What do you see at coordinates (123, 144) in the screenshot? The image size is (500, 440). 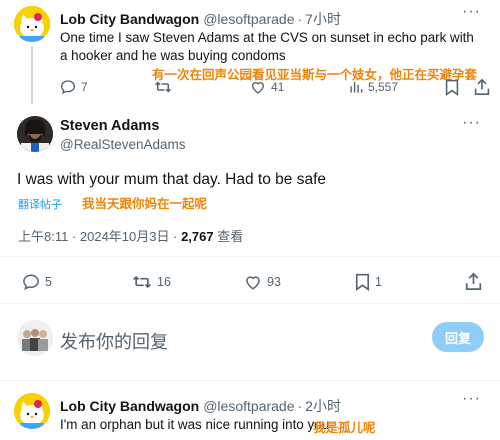 I see `handle: @RealStevenAdams` at bounding box center [123, 144].